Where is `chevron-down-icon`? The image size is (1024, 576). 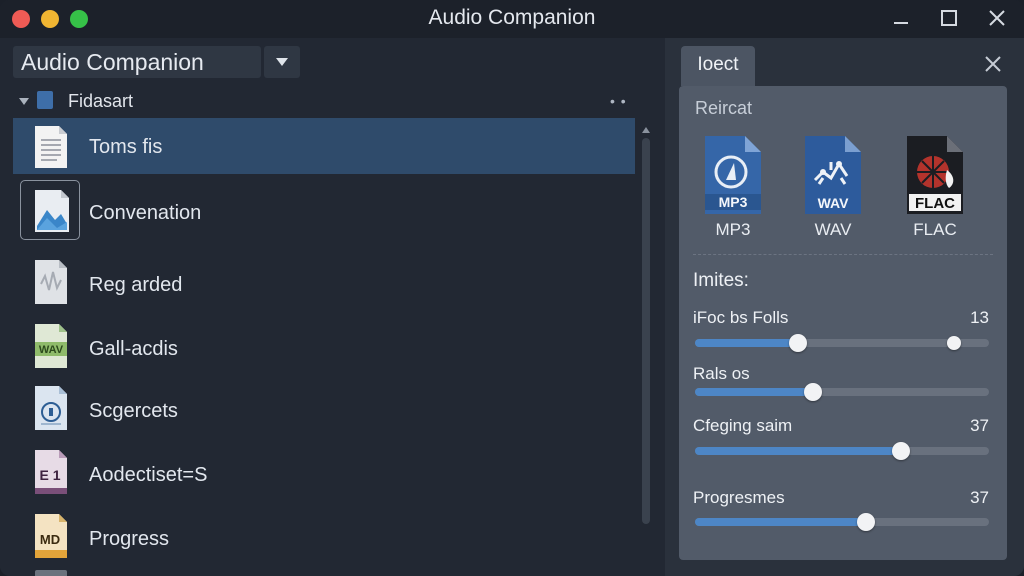 chevron-down-icon is located at coordinates (282, 62).